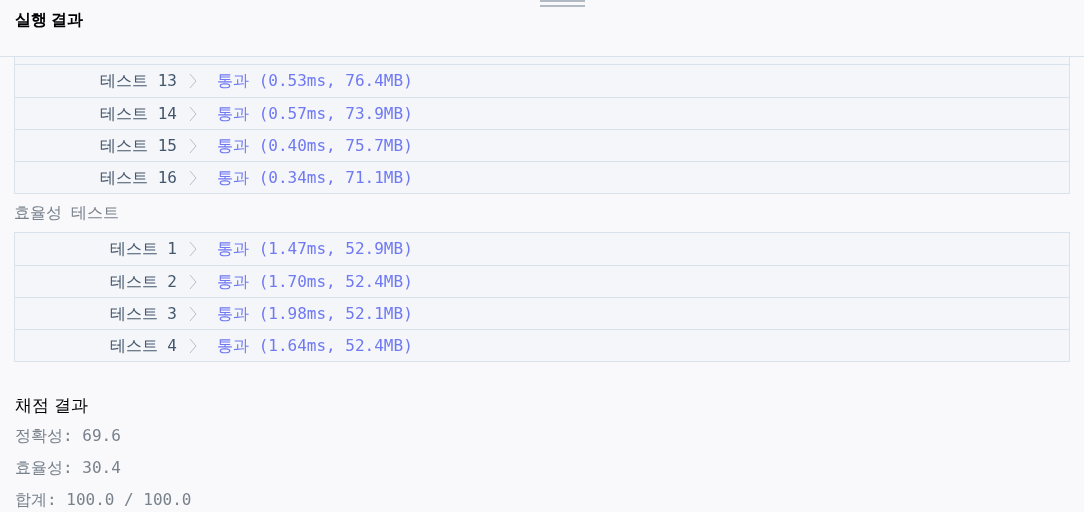 This screenshot has width=1084, height=512. What do you see at coordinates (315, 313) in the screenshot?
I see `test-result: 통과 (1.98ms, 52.1MB)` at bounding box center [315, 313].